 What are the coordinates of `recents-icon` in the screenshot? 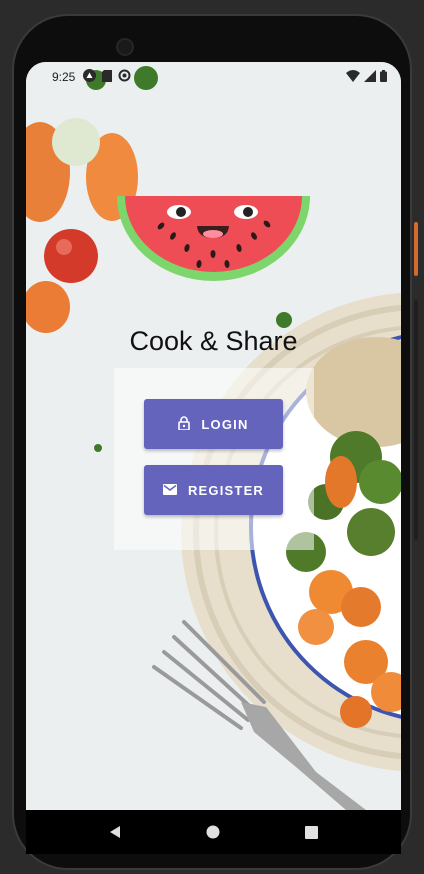 It's located at (312, 832).